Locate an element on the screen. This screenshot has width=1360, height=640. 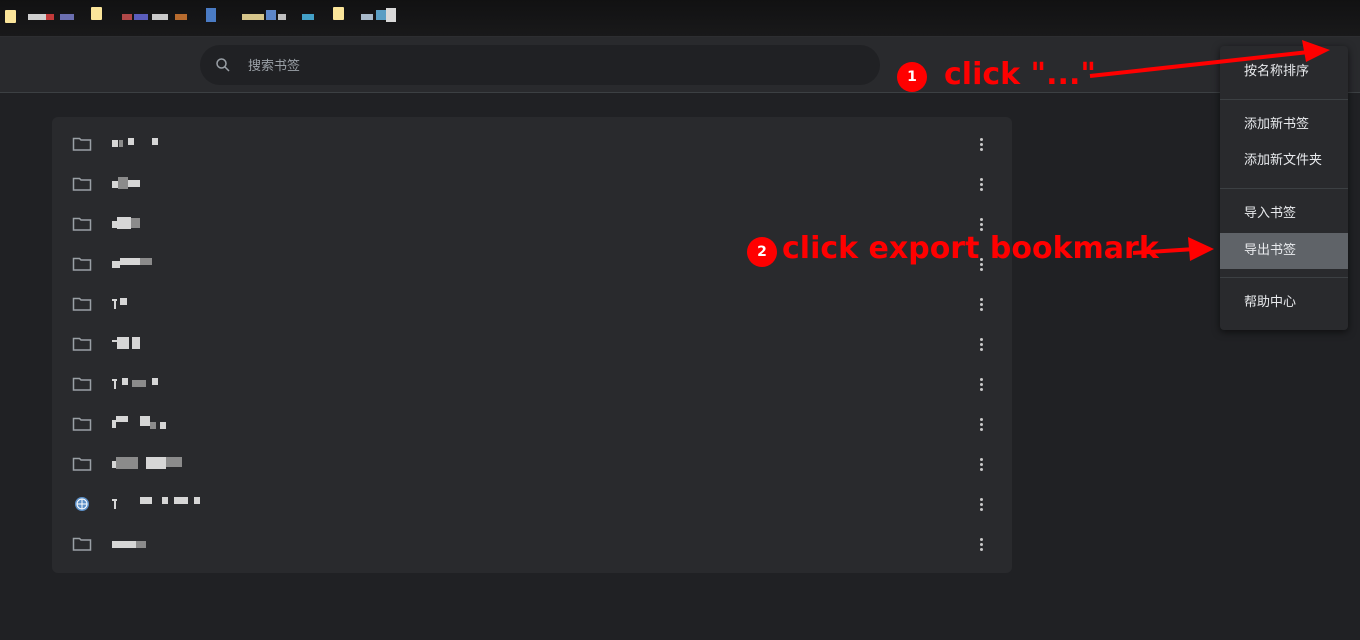
search-input is located at coordinates (548, 66).